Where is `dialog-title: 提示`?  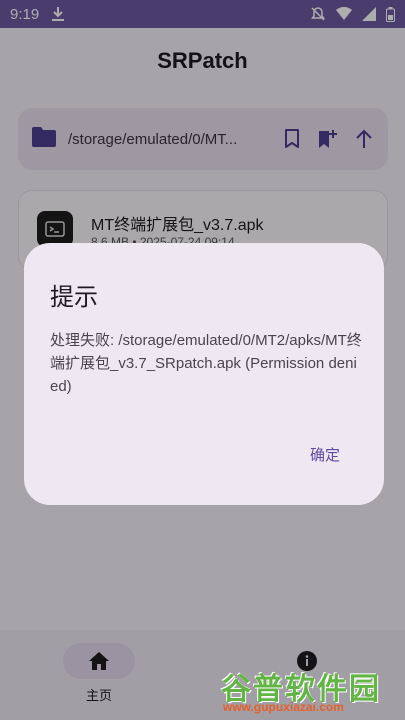
dialog-title: 提示 is located at coordinates (74, 297).